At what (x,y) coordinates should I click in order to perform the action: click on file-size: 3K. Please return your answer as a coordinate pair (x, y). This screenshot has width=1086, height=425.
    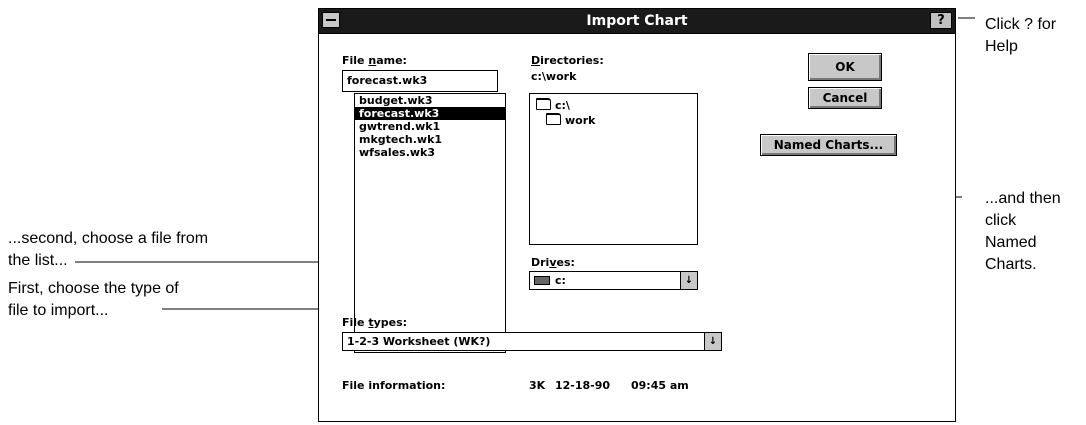
    Looking at the image, I should click on (537, 385).